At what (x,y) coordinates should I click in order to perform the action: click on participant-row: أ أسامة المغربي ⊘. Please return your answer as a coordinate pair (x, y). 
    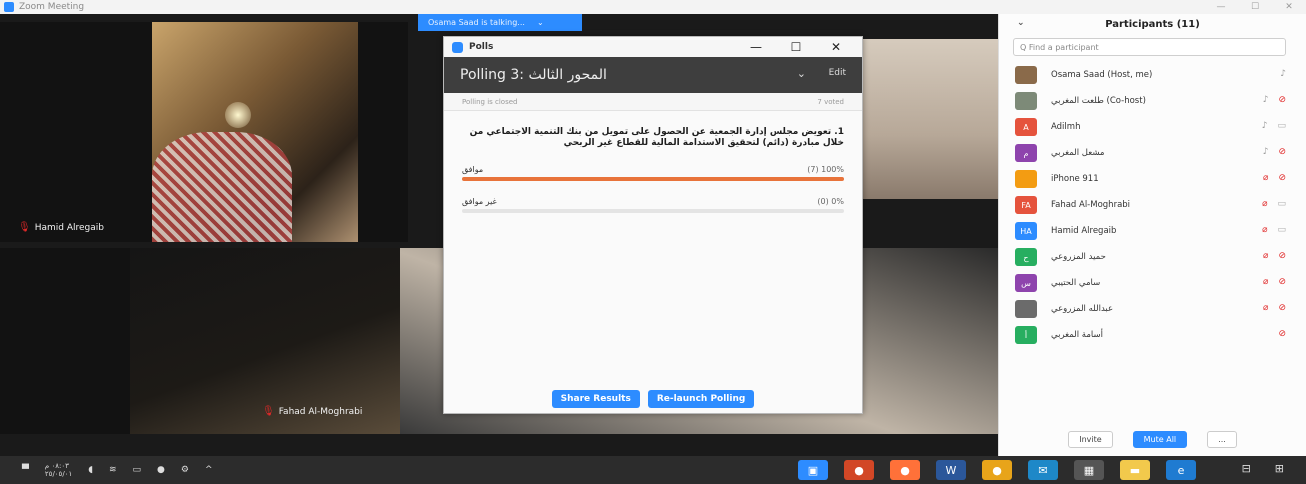
    Looking at the image, I should click on (1152, 335).